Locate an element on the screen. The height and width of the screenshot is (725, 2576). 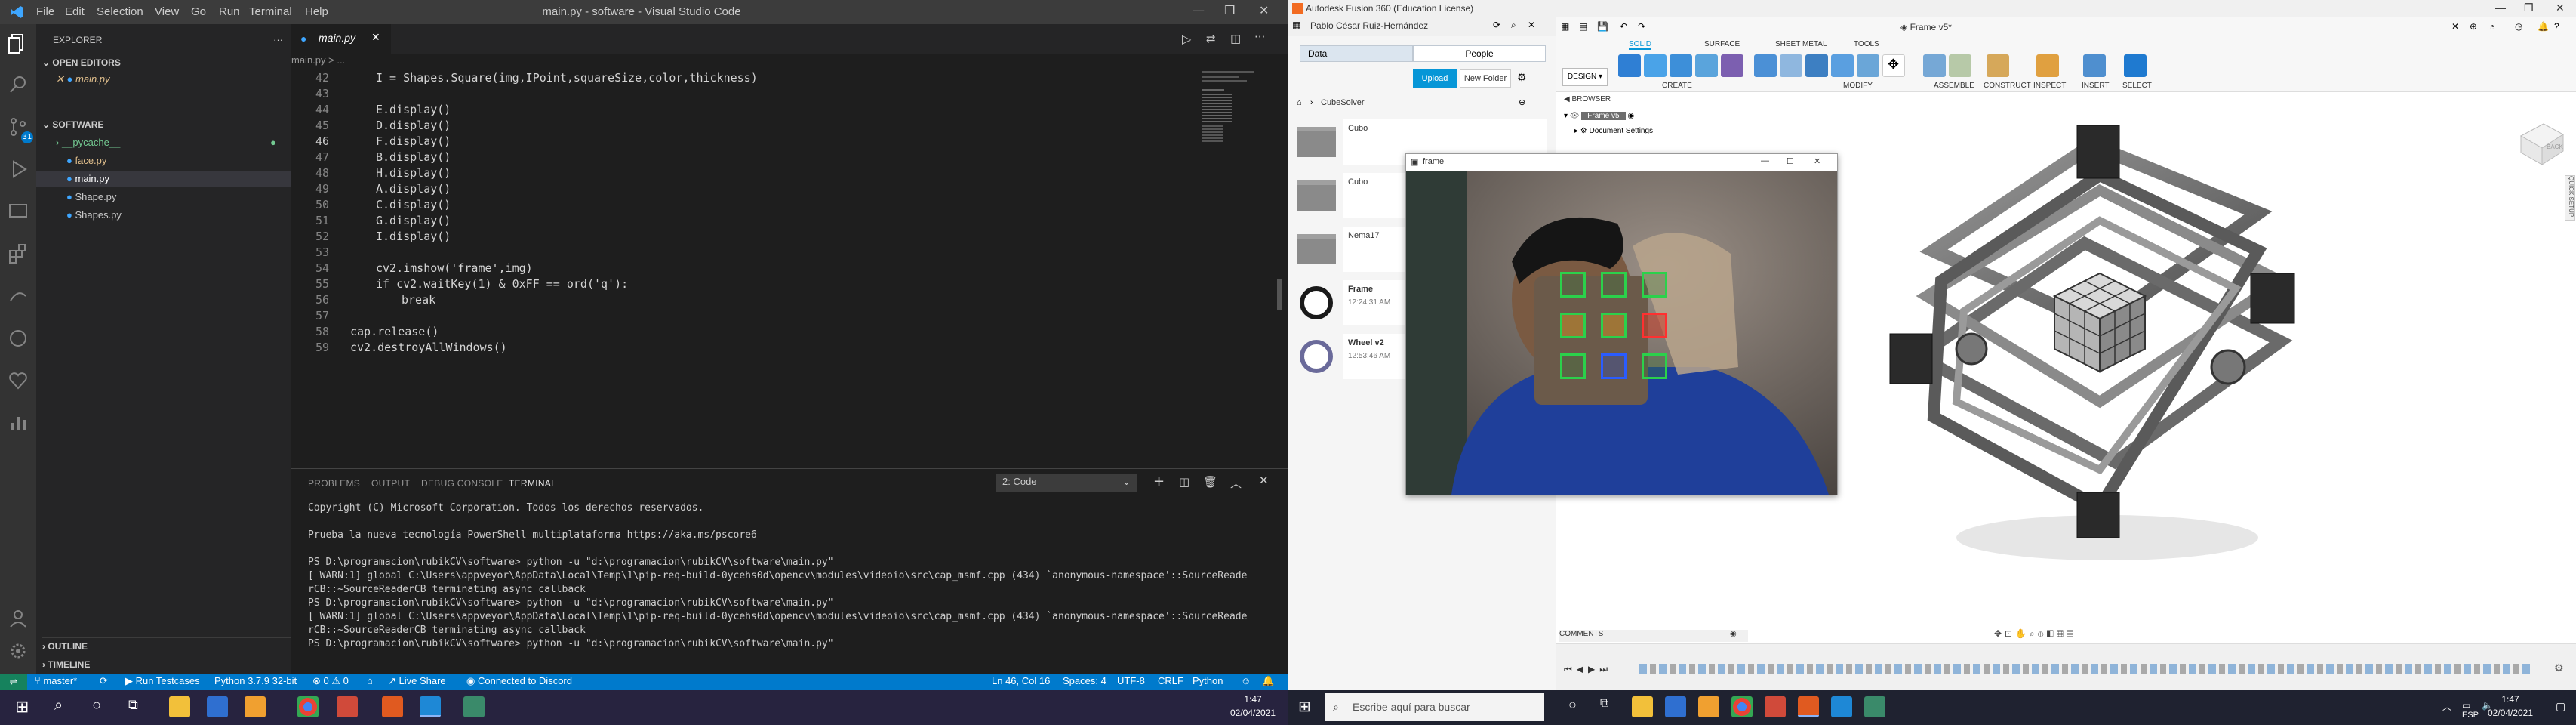
python-taskbar-icon is located at coordinates (474, 706).